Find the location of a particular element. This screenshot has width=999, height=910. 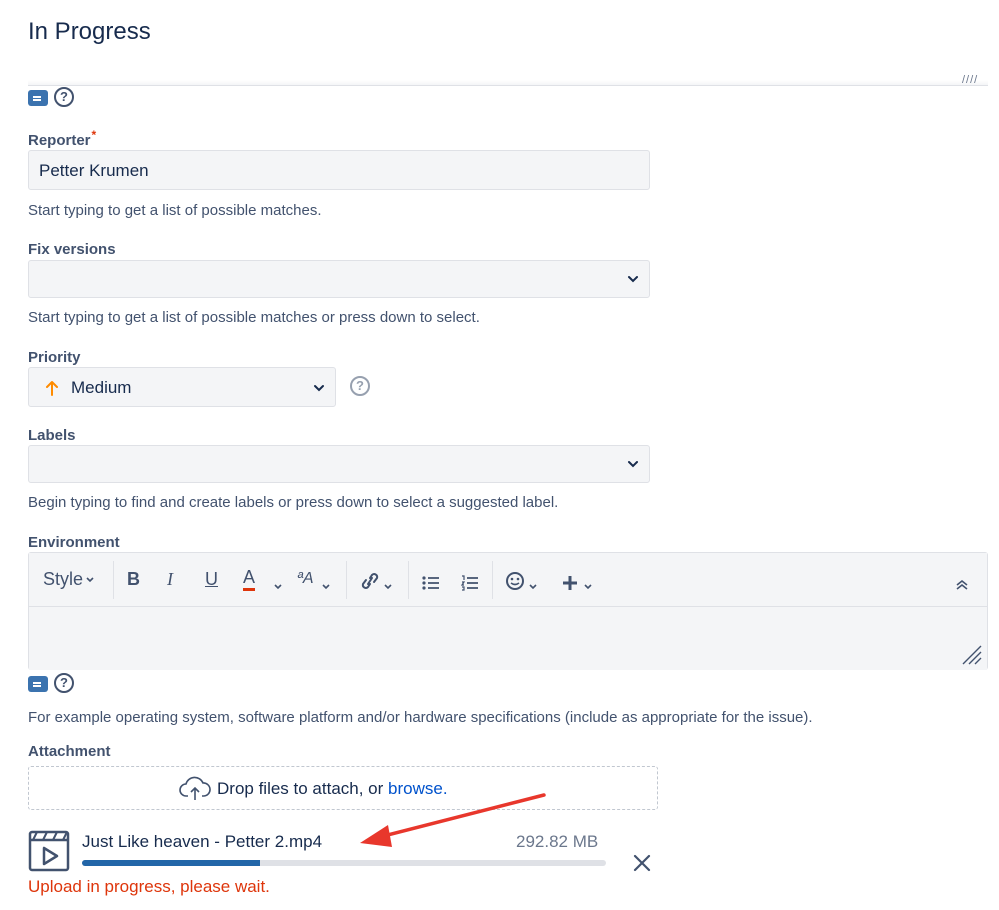

textarea-bottom-edge is located at coordinates (508, 83).